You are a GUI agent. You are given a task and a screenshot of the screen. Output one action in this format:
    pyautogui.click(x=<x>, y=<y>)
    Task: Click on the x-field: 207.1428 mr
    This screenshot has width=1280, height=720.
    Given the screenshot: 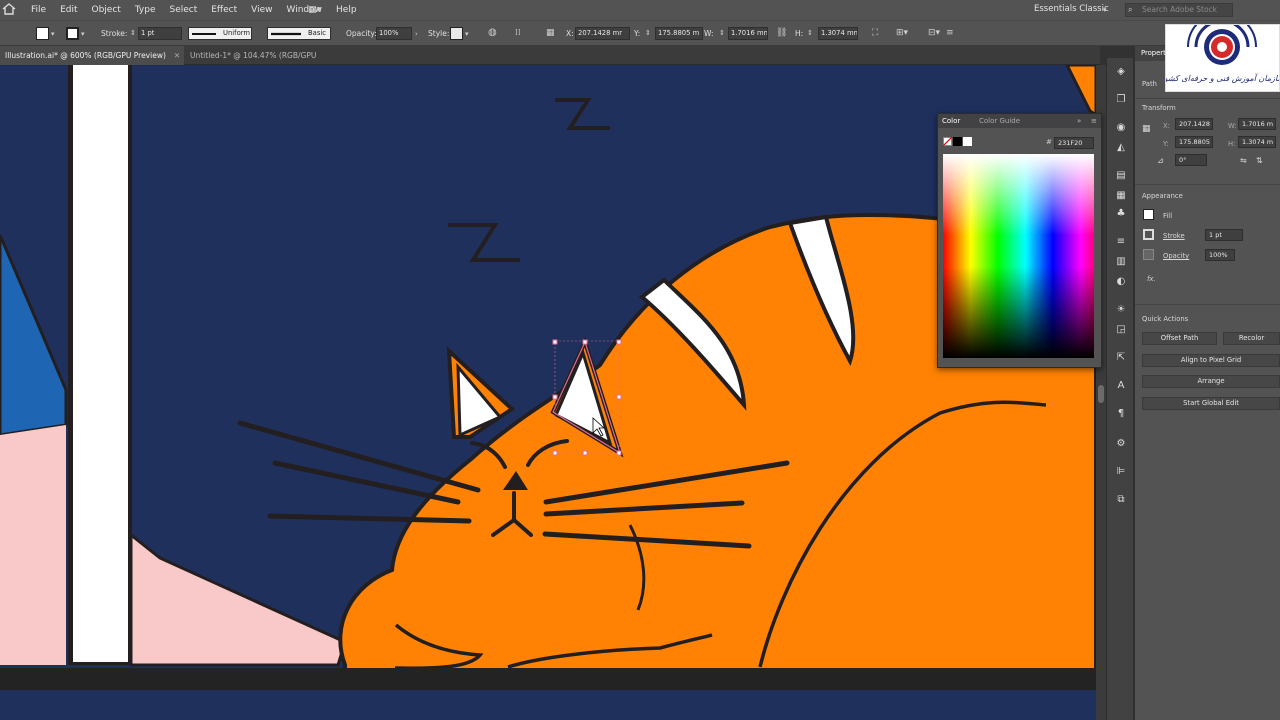 What is the action you would take?
    pyautogui.click(x=602, y=33)
    